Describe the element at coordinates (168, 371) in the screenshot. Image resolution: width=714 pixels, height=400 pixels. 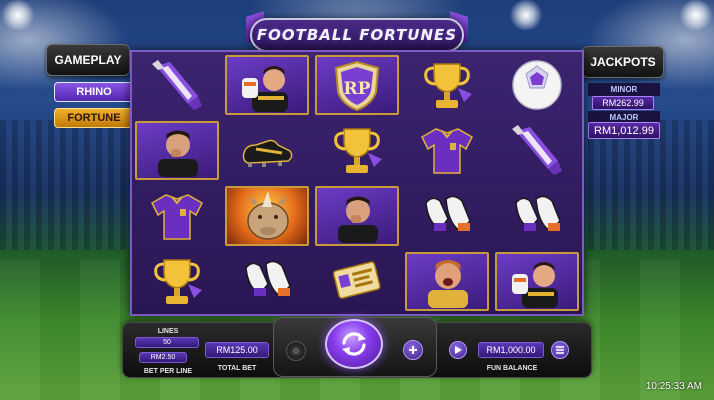
I see `bet-per-line-label: BET PER LINE` at that location.